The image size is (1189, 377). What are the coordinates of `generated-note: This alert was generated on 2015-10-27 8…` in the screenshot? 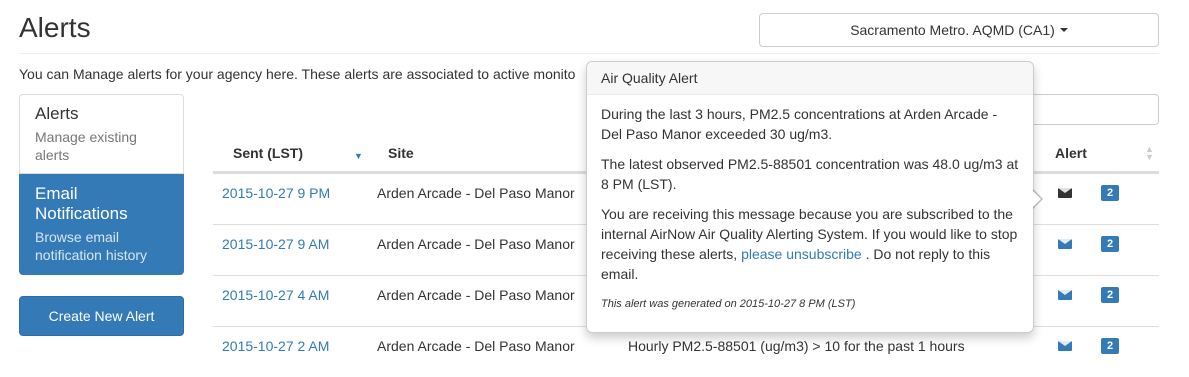 It's located at (728, 304).